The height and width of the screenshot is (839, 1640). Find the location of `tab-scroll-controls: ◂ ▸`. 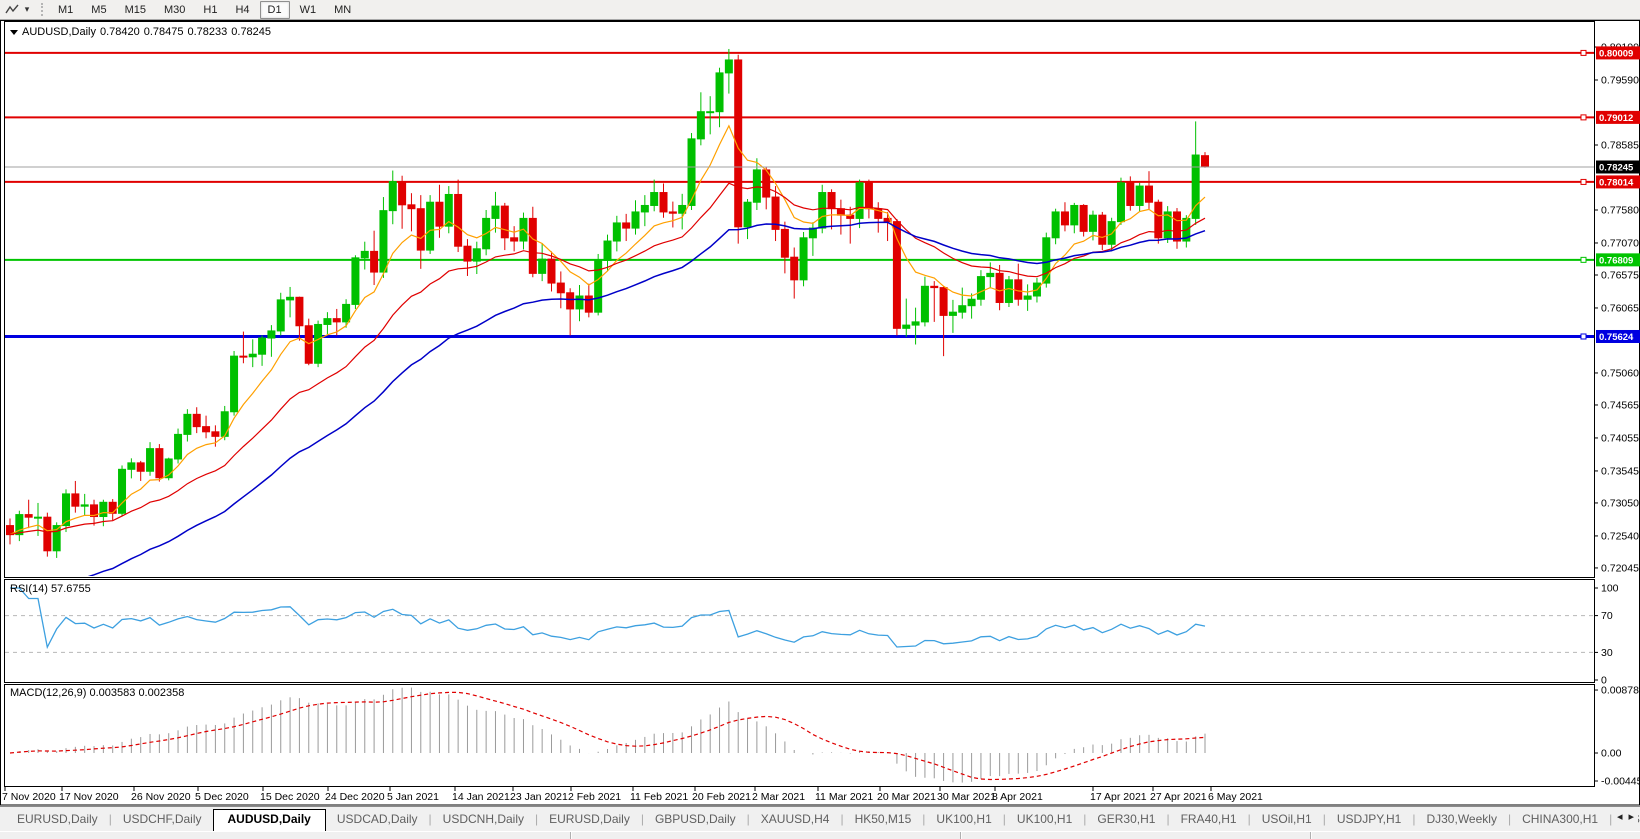

tab-scroll-controls: ◂ ▸ is located at coordinates (1625, 816).